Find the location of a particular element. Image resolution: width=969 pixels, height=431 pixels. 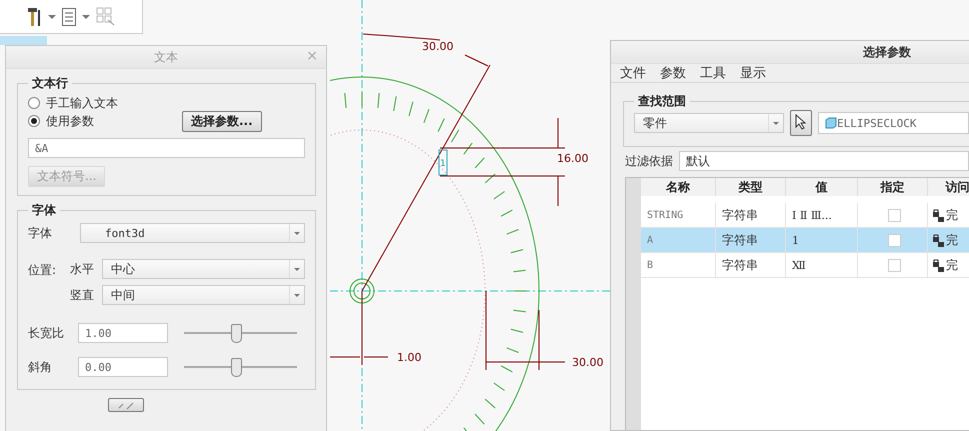

ok-button is located at coordinates (126, 405).